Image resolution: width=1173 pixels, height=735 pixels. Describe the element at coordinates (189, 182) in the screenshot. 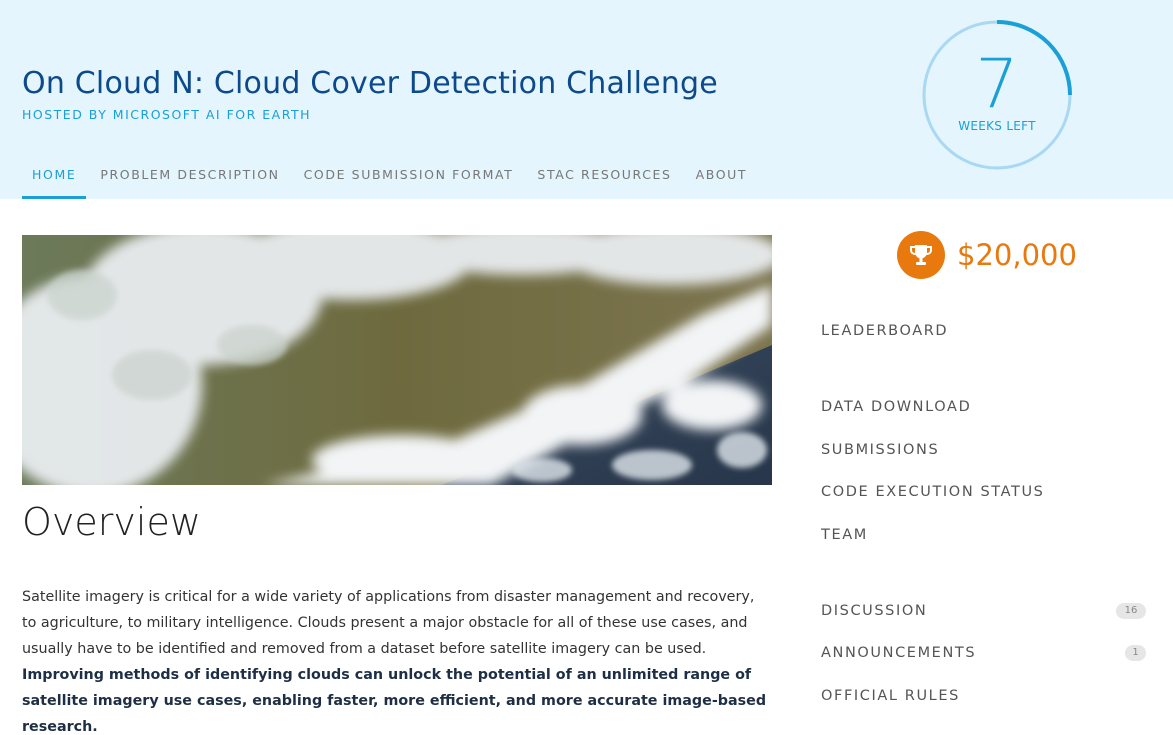

I see `tab-problem-description: PROBLEM DESCRIPTION` at that location.